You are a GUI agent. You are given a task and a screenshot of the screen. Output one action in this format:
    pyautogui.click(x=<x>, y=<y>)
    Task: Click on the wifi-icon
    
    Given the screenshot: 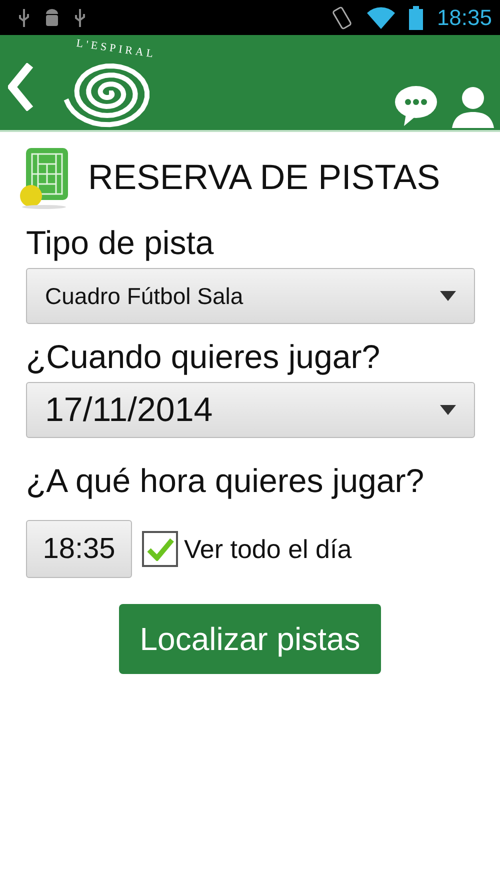 What is the action you would take?
    pyautogui.click(x=380, y=17)
    